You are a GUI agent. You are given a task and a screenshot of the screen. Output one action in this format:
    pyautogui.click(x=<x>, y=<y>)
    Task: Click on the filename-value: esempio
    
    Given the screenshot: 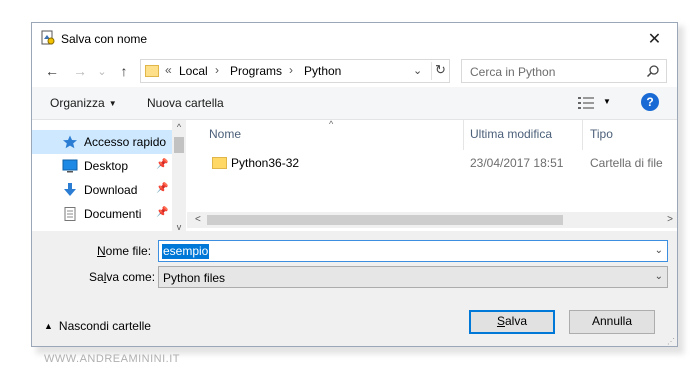 What is the action you would take?
    pyautogui.click(x=186, y=251)
    